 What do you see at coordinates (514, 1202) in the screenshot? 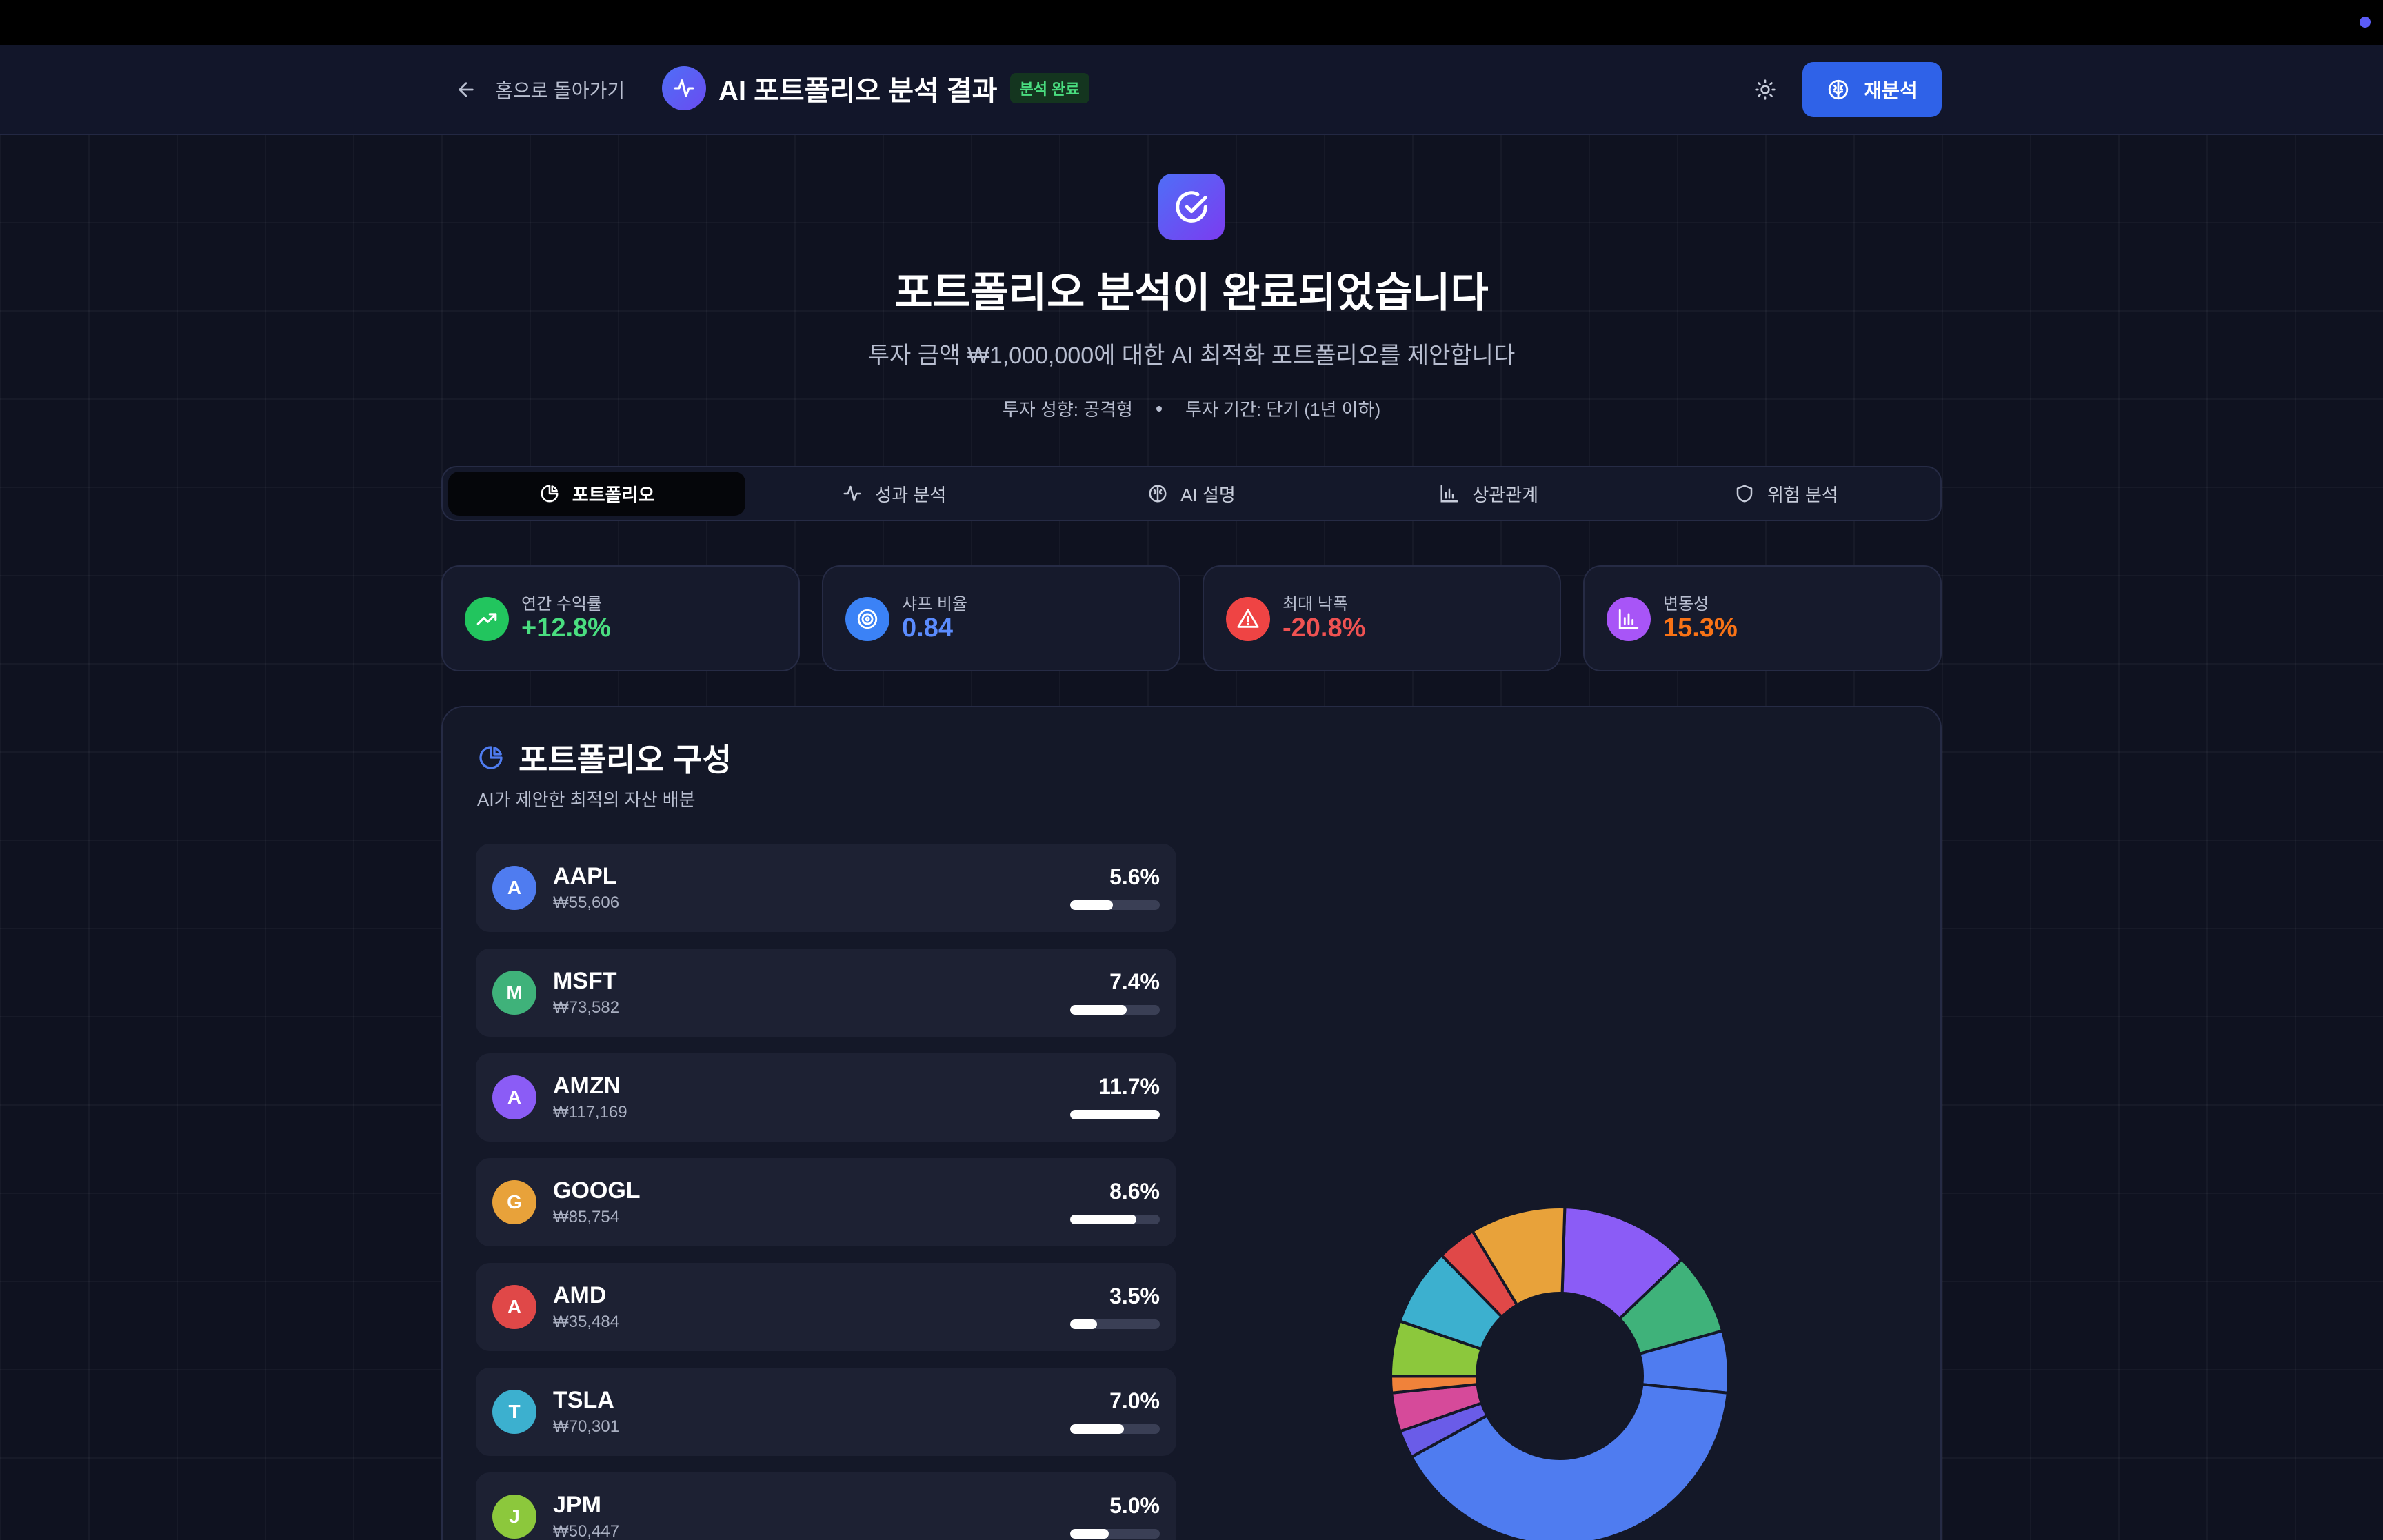
I see `ticker-avatar: G` at bounding box center [514, 1202].